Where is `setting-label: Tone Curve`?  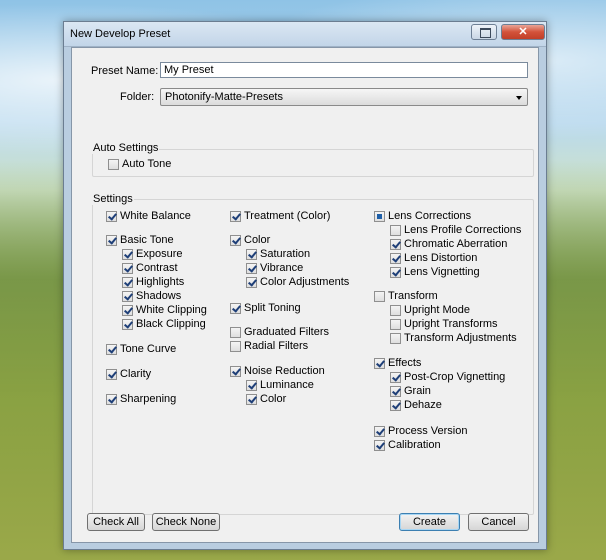
setting-label: Tone Curve is located at coordinates (148, 349).